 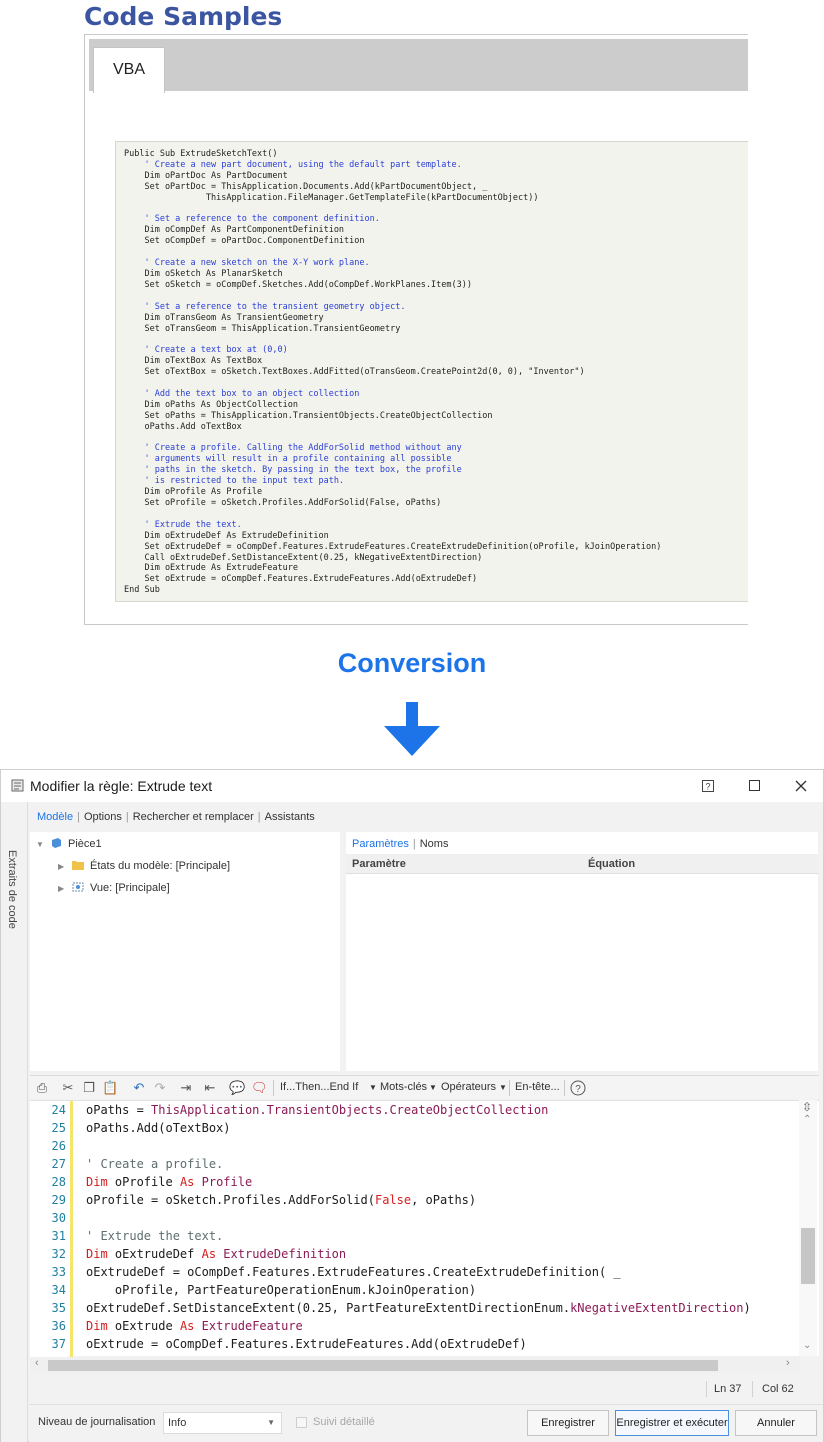 I want to click on code-token: ExtrudeFeature, so click(x=252, y=1326).